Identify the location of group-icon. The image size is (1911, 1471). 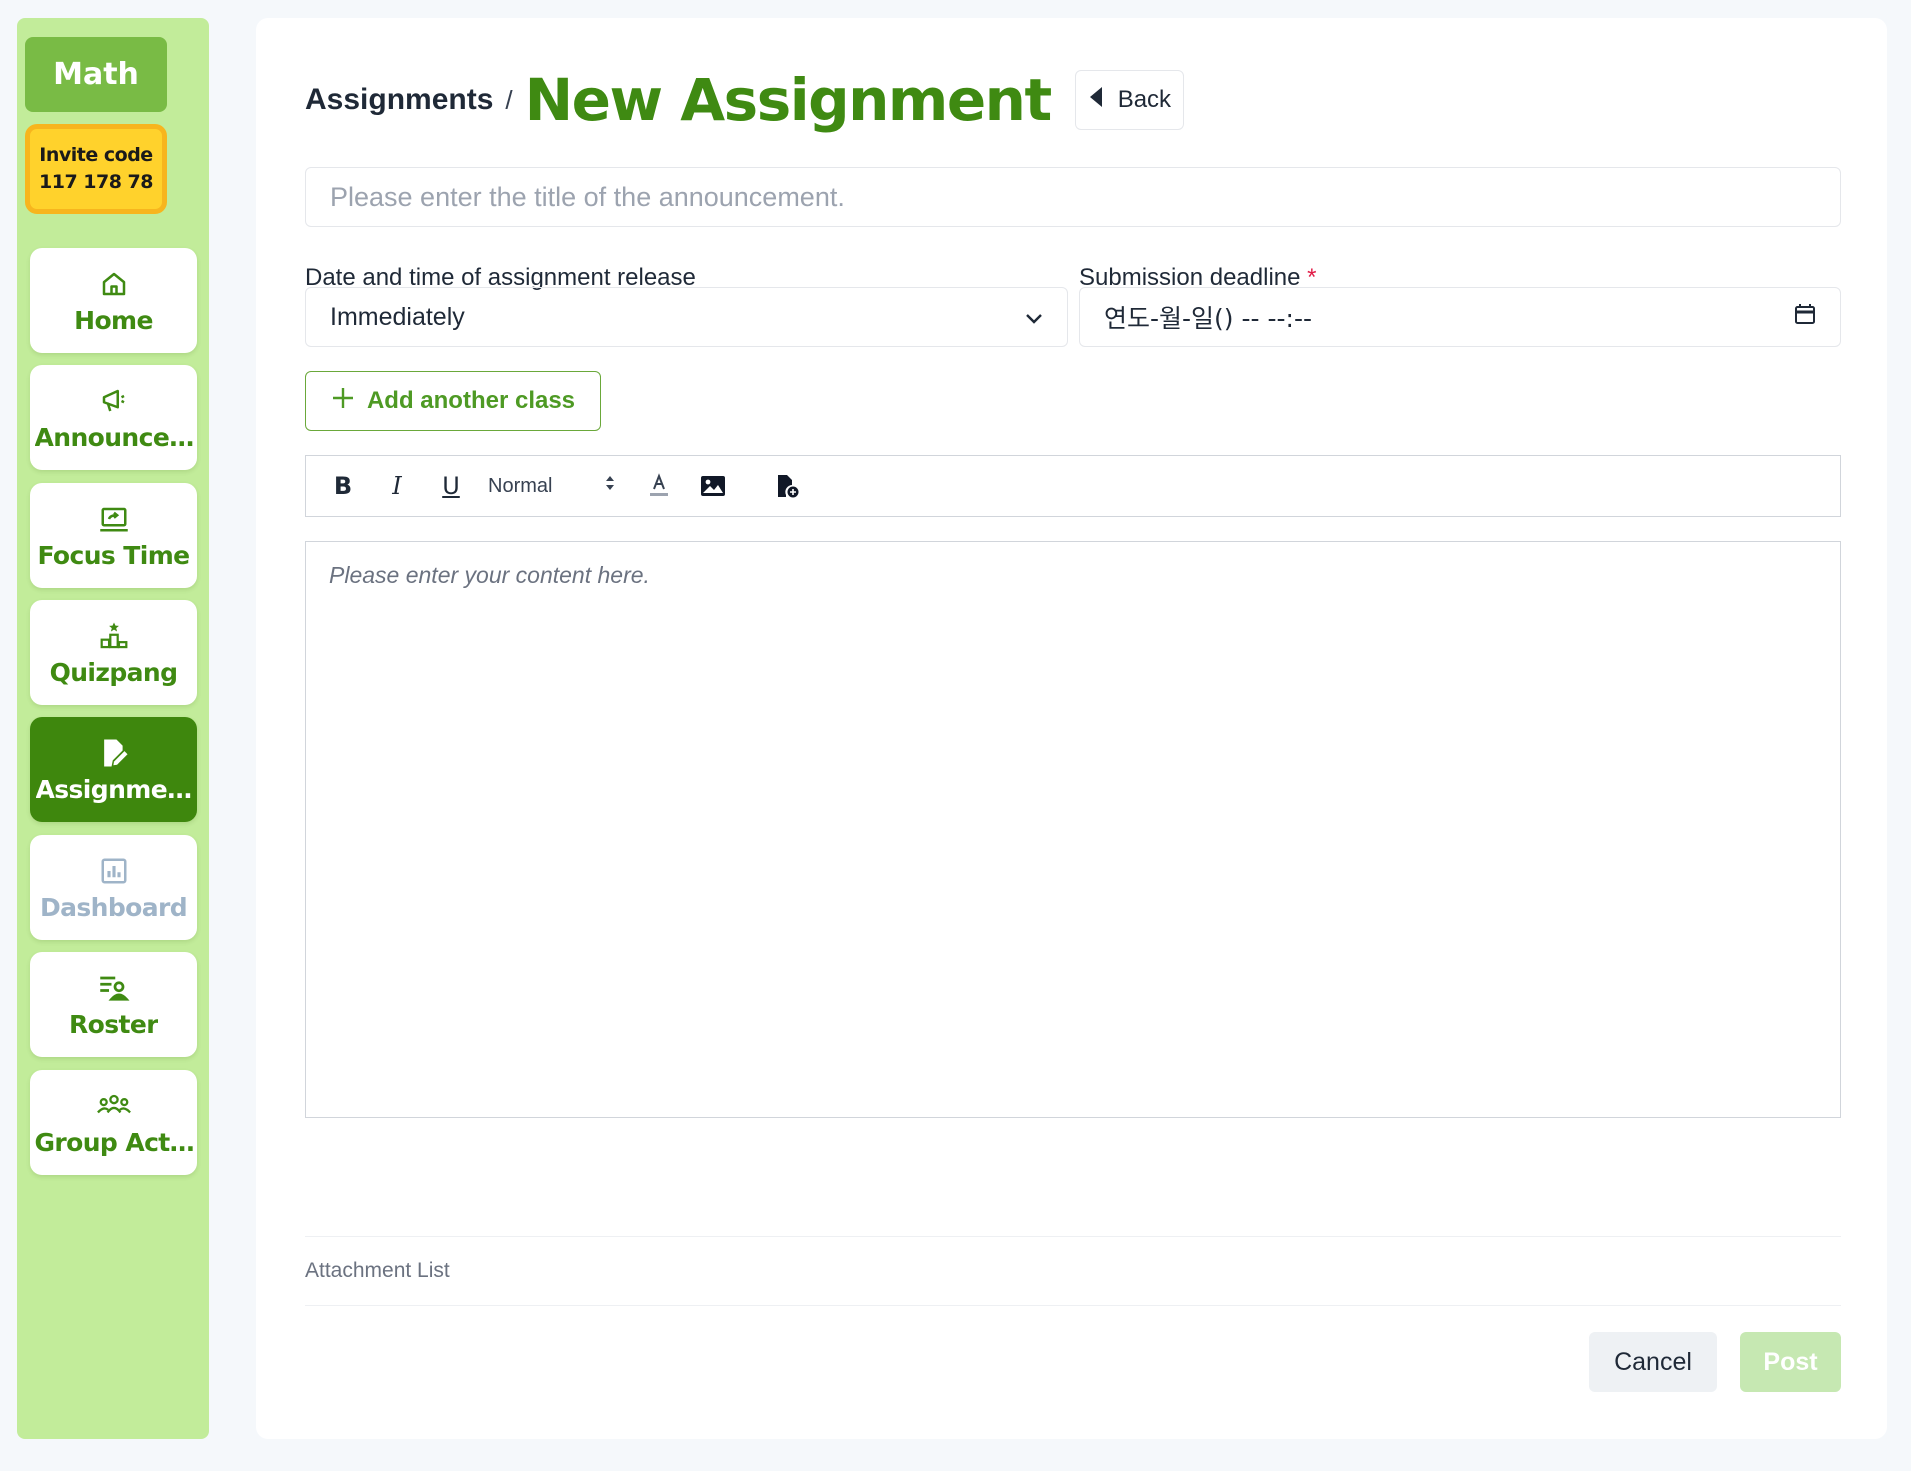
(114, 1106).